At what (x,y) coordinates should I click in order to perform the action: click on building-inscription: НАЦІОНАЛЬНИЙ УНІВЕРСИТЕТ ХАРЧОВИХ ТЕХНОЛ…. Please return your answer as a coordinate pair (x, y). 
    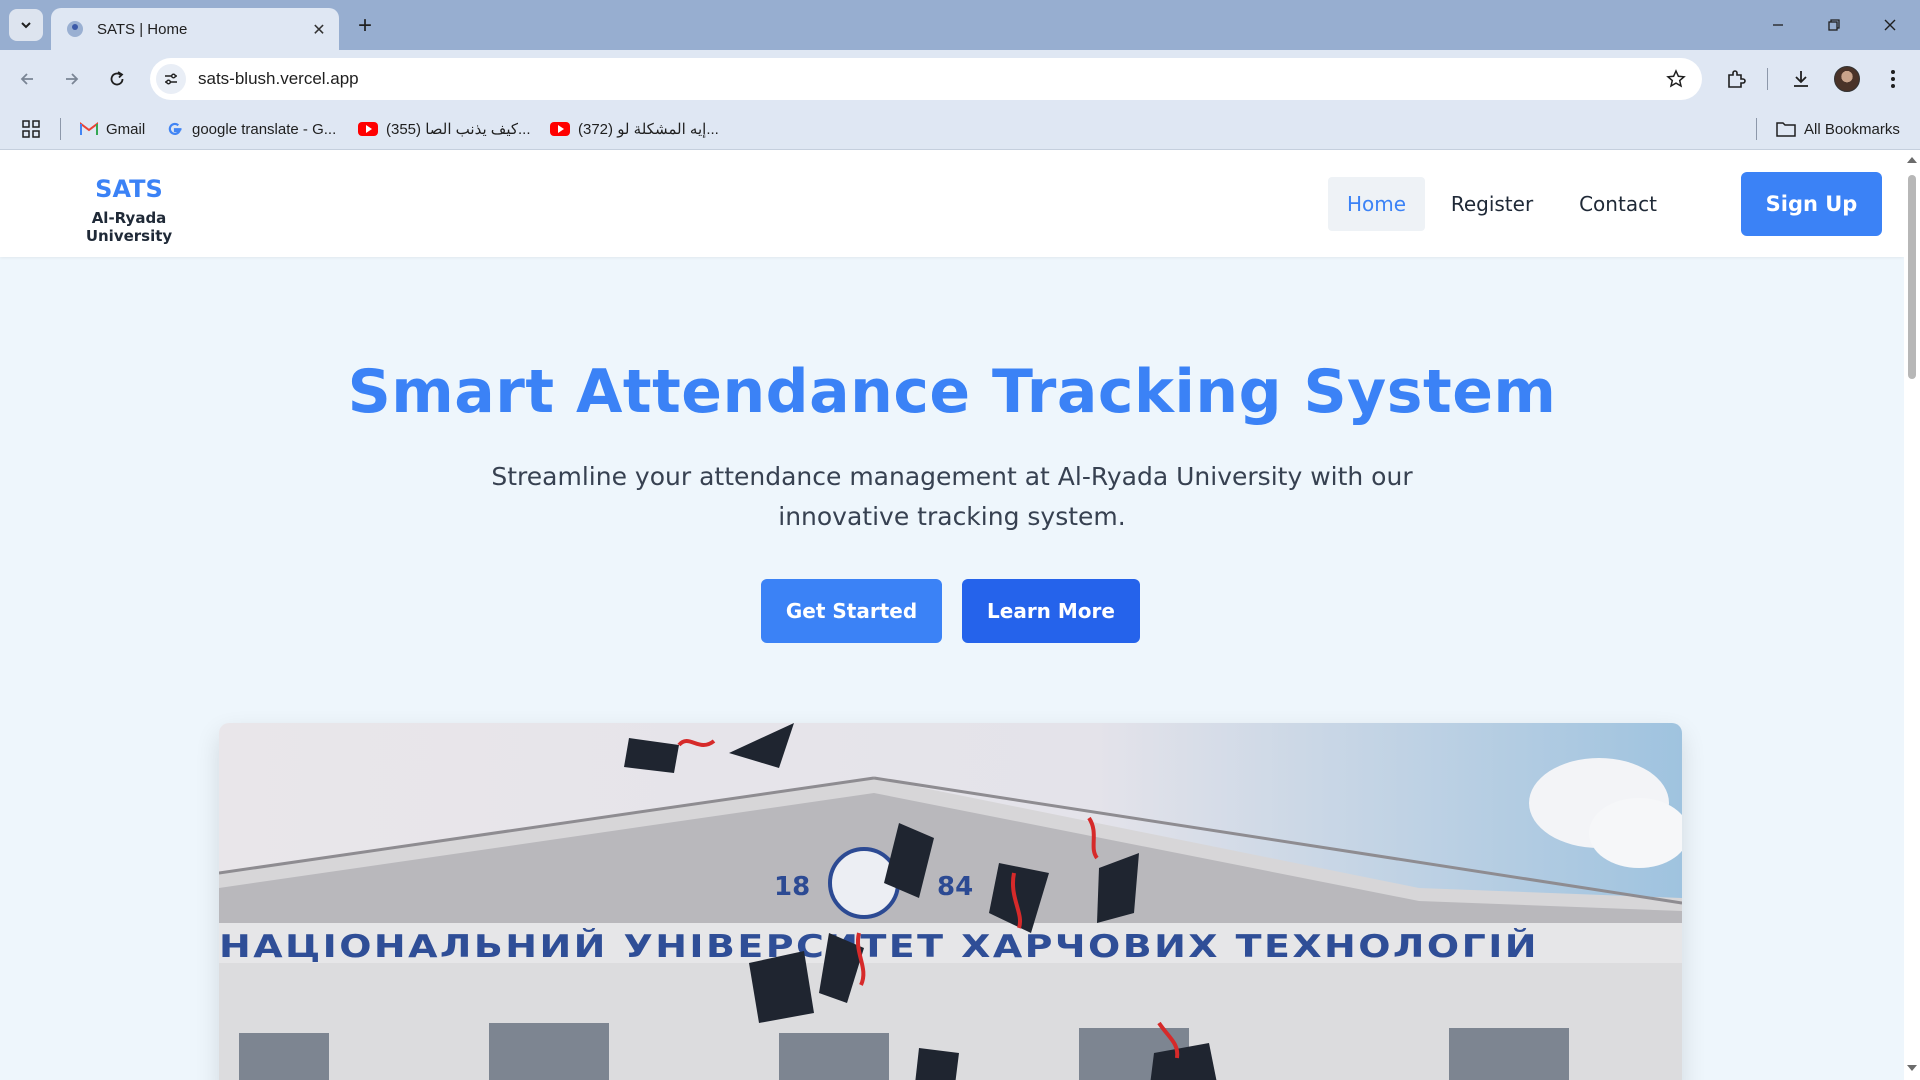
    Looking at the image, I should click on (879, 947).